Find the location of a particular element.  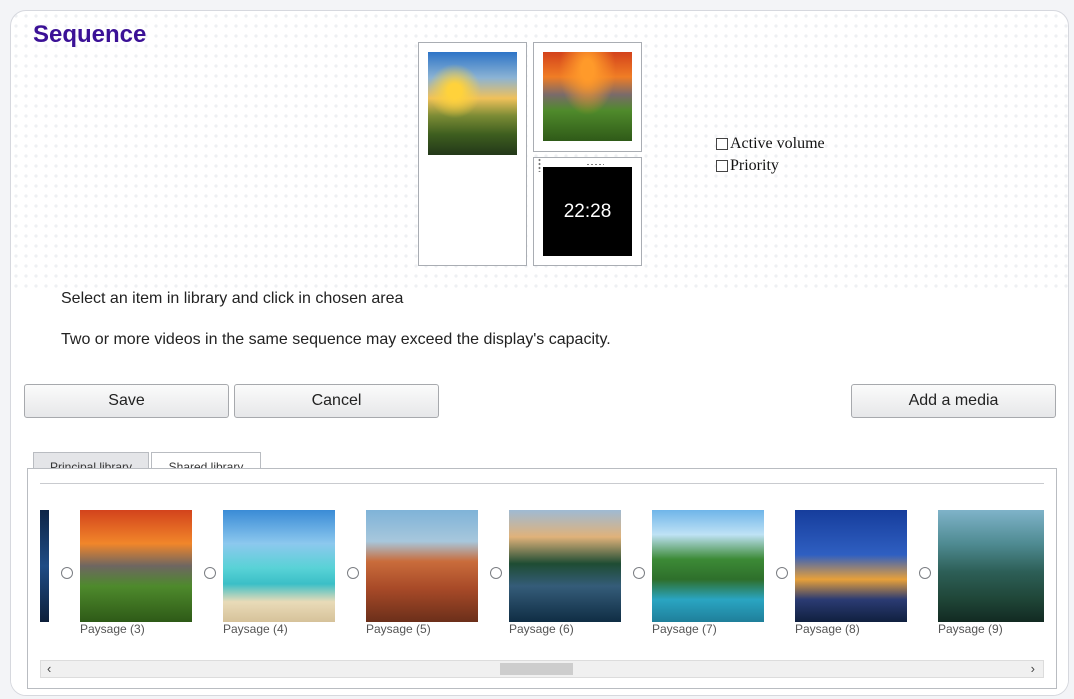

vertical-resize-handle is located at coordinates (539, 165).